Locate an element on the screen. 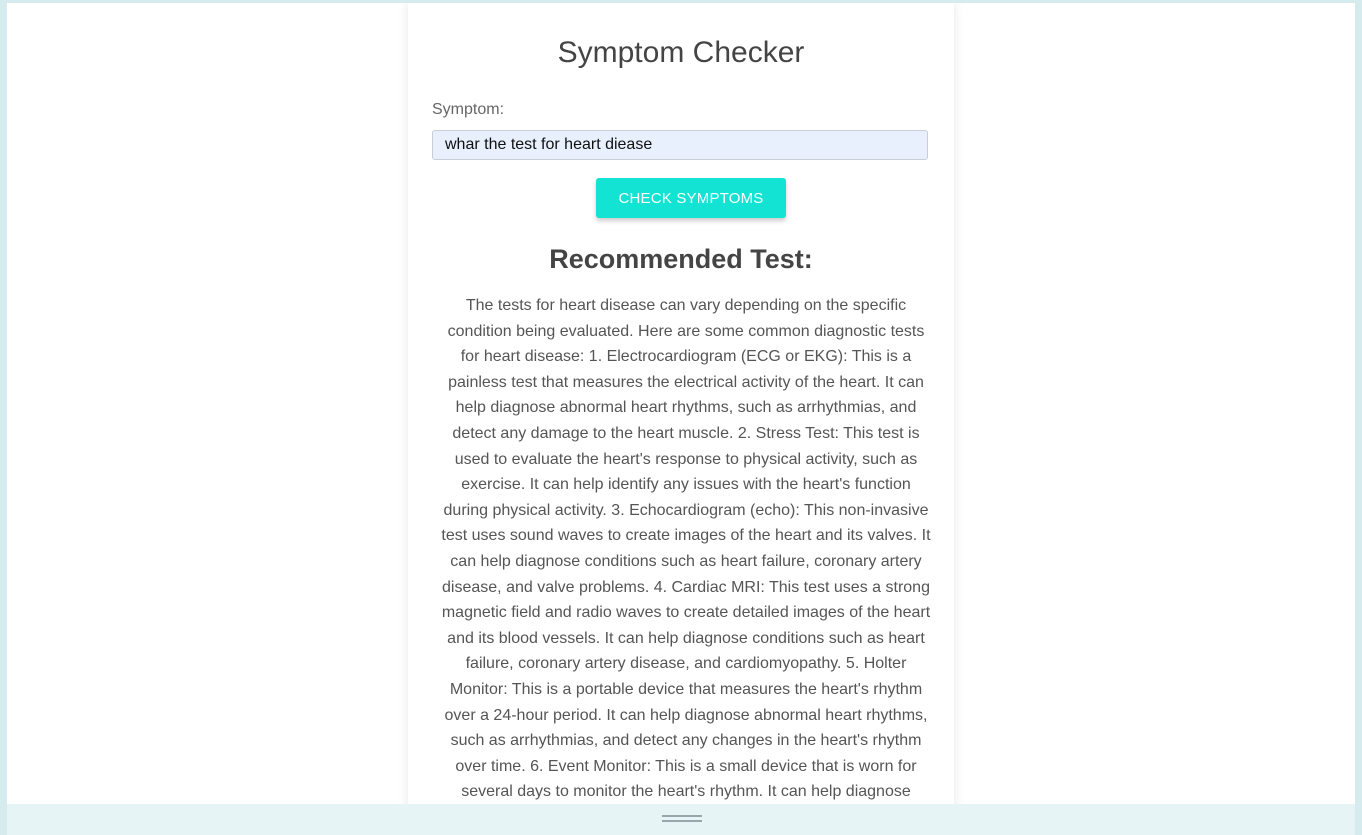 The image size is (1362, 835). drag-handle-icon is located at coordinates (682, 820).